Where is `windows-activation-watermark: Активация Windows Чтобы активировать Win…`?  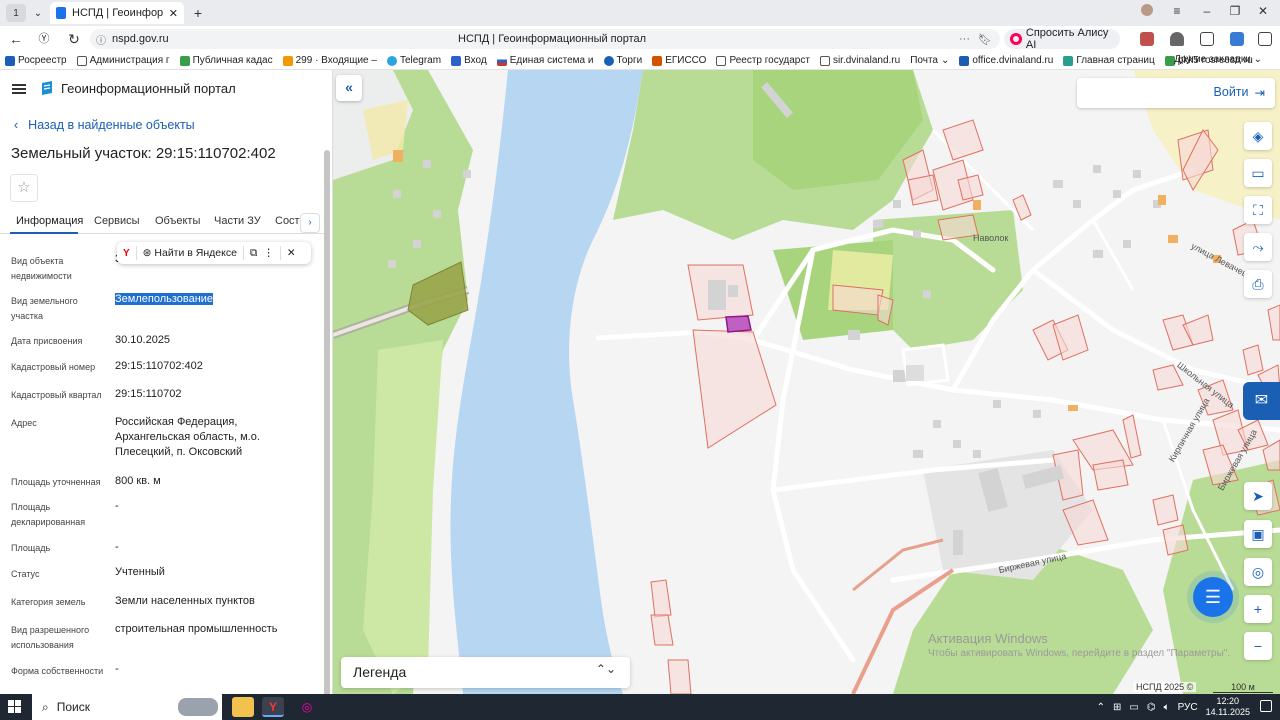 windows-activation-watermark: Активация Windows Чтобы активировать Win… is located at coordinates (1079, 645).